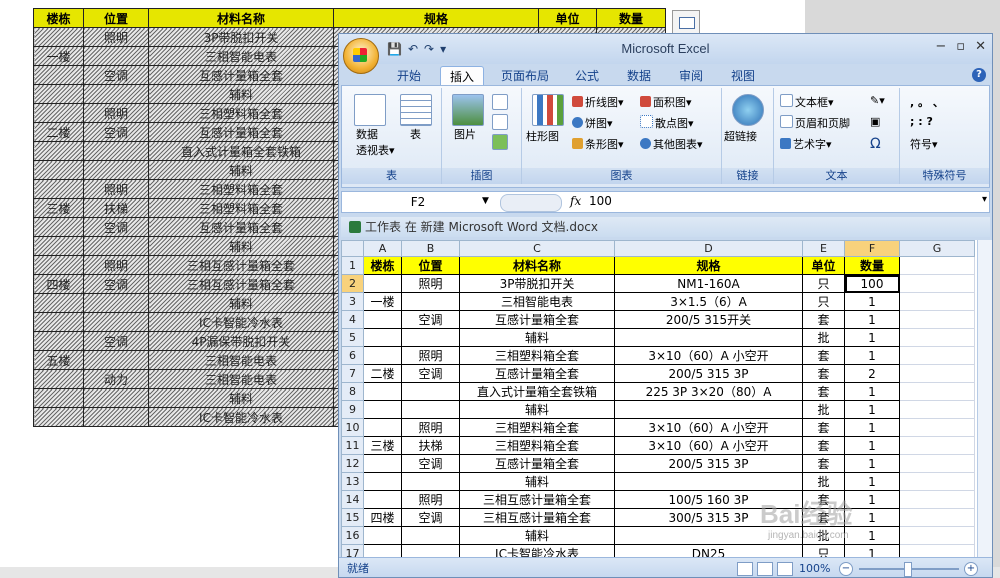 This screenshot has width=1000, height=578. What do you see at coordinates (875, 144) in the screenshot?
I see `symbol-omega-button: Ω` at bounding box center [875, 144].